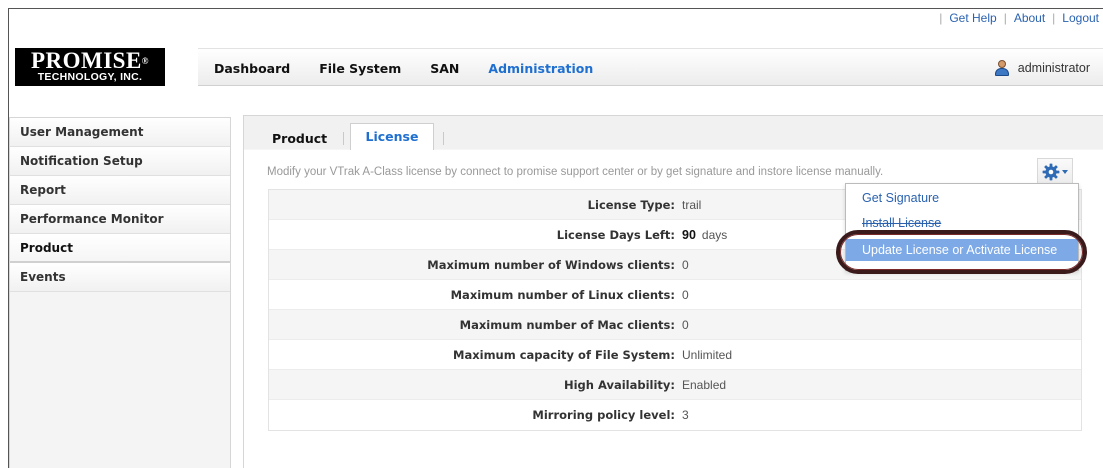  What do you see at coordinates (707, 354) in the screenshot?
I see `info-value: Unlimited` at bounding box center [707, 354].